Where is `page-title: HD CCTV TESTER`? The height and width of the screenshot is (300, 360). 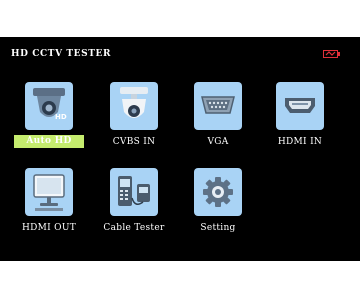
page-title: HD CCTV TESTER is located at coordinates (61, 54).